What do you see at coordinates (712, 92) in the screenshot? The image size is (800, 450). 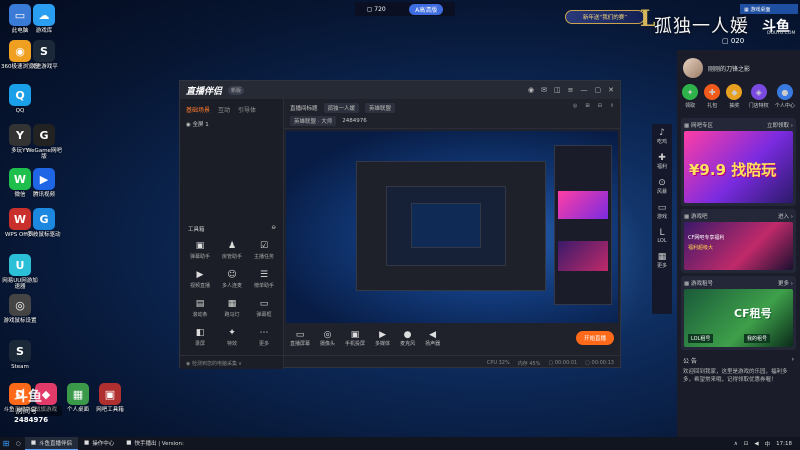 I see `quick-action-icon: ✚` at bounding box center [712, 92].